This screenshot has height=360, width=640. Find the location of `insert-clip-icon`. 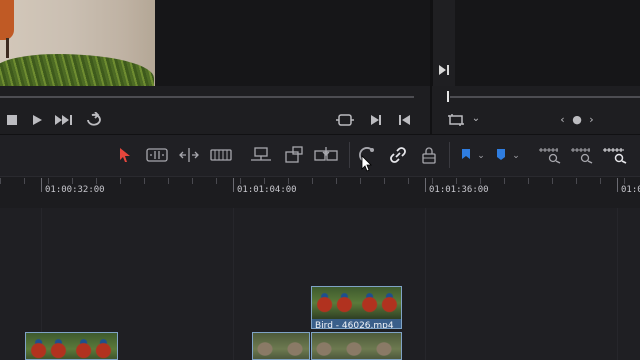

insert-clip-icon is located at coordinates (261, 154).